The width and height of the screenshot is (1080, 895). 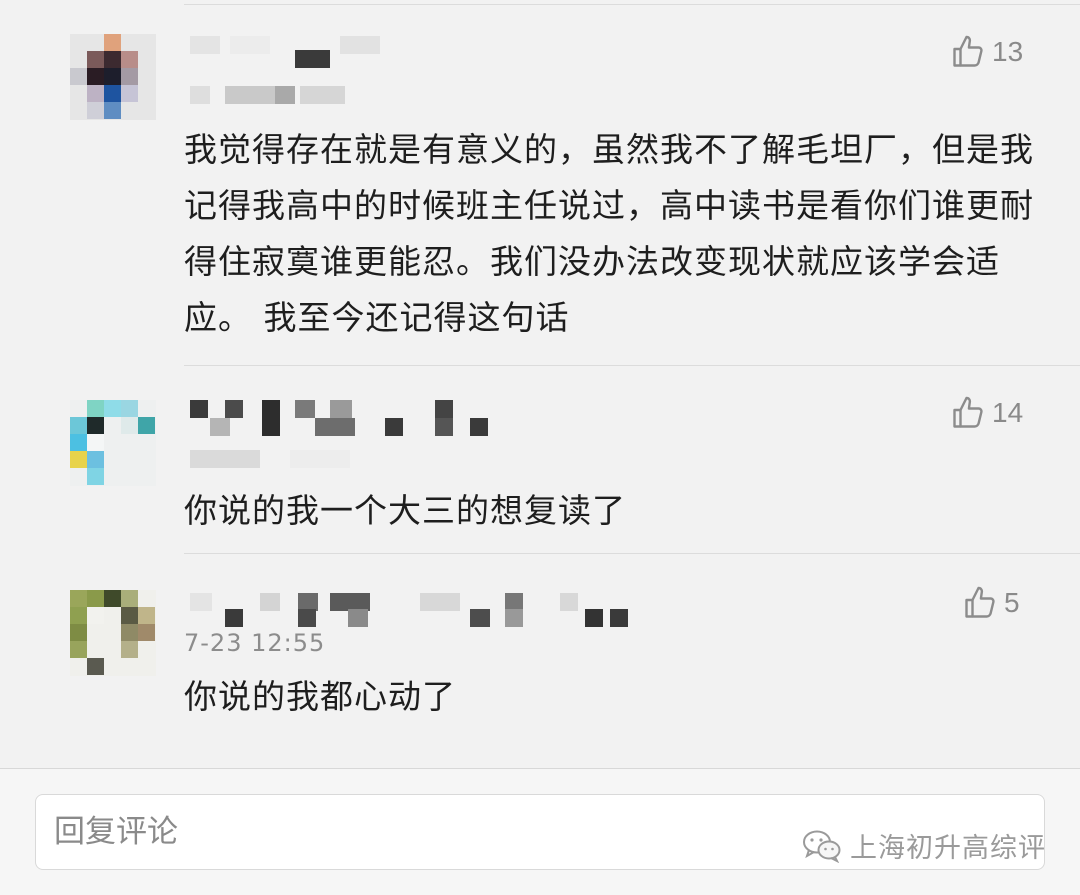 What do you see at coordinates (822, 846) in the screenshot?
I see `wechat-icon` at bounding box center [822, 846].